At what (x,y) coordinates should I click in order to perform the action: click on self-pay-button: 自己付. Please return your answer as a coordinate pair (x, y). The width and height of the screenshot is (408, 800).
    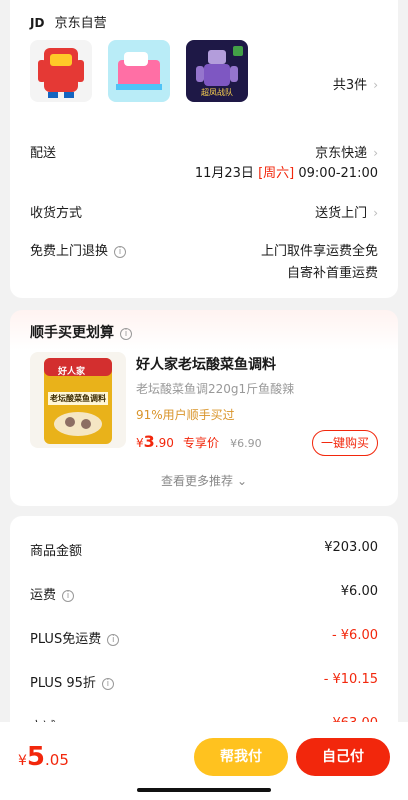
    Looking at the image, I should click on (343, 757).